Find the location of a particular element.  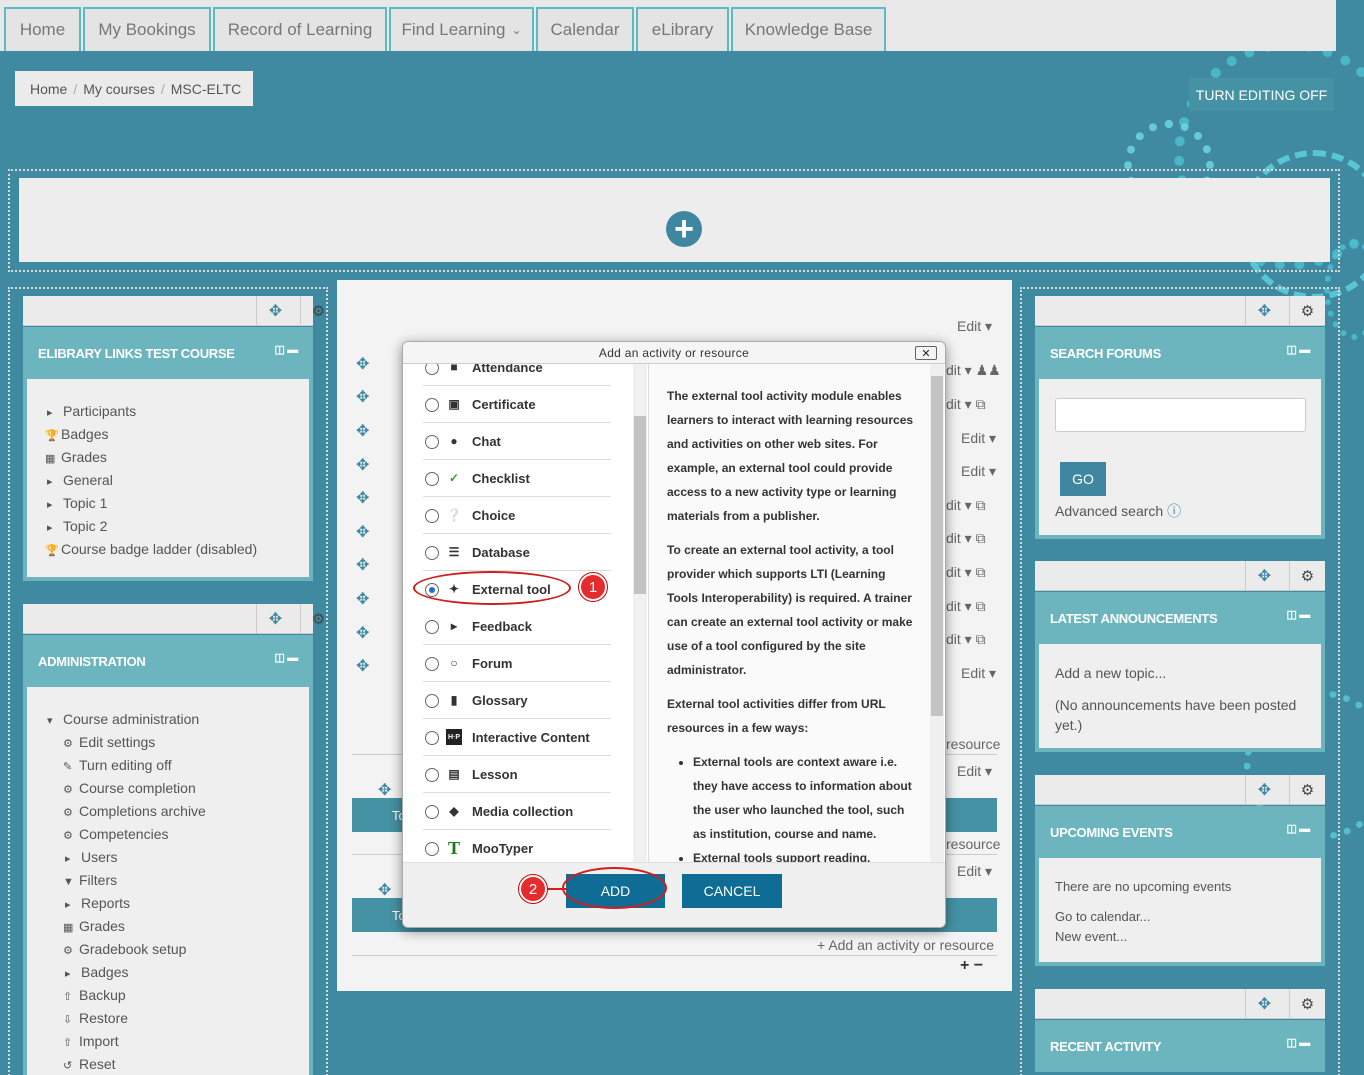

edit-menu: dit ▾ ♟♟ is located at coordinates (973, 370).